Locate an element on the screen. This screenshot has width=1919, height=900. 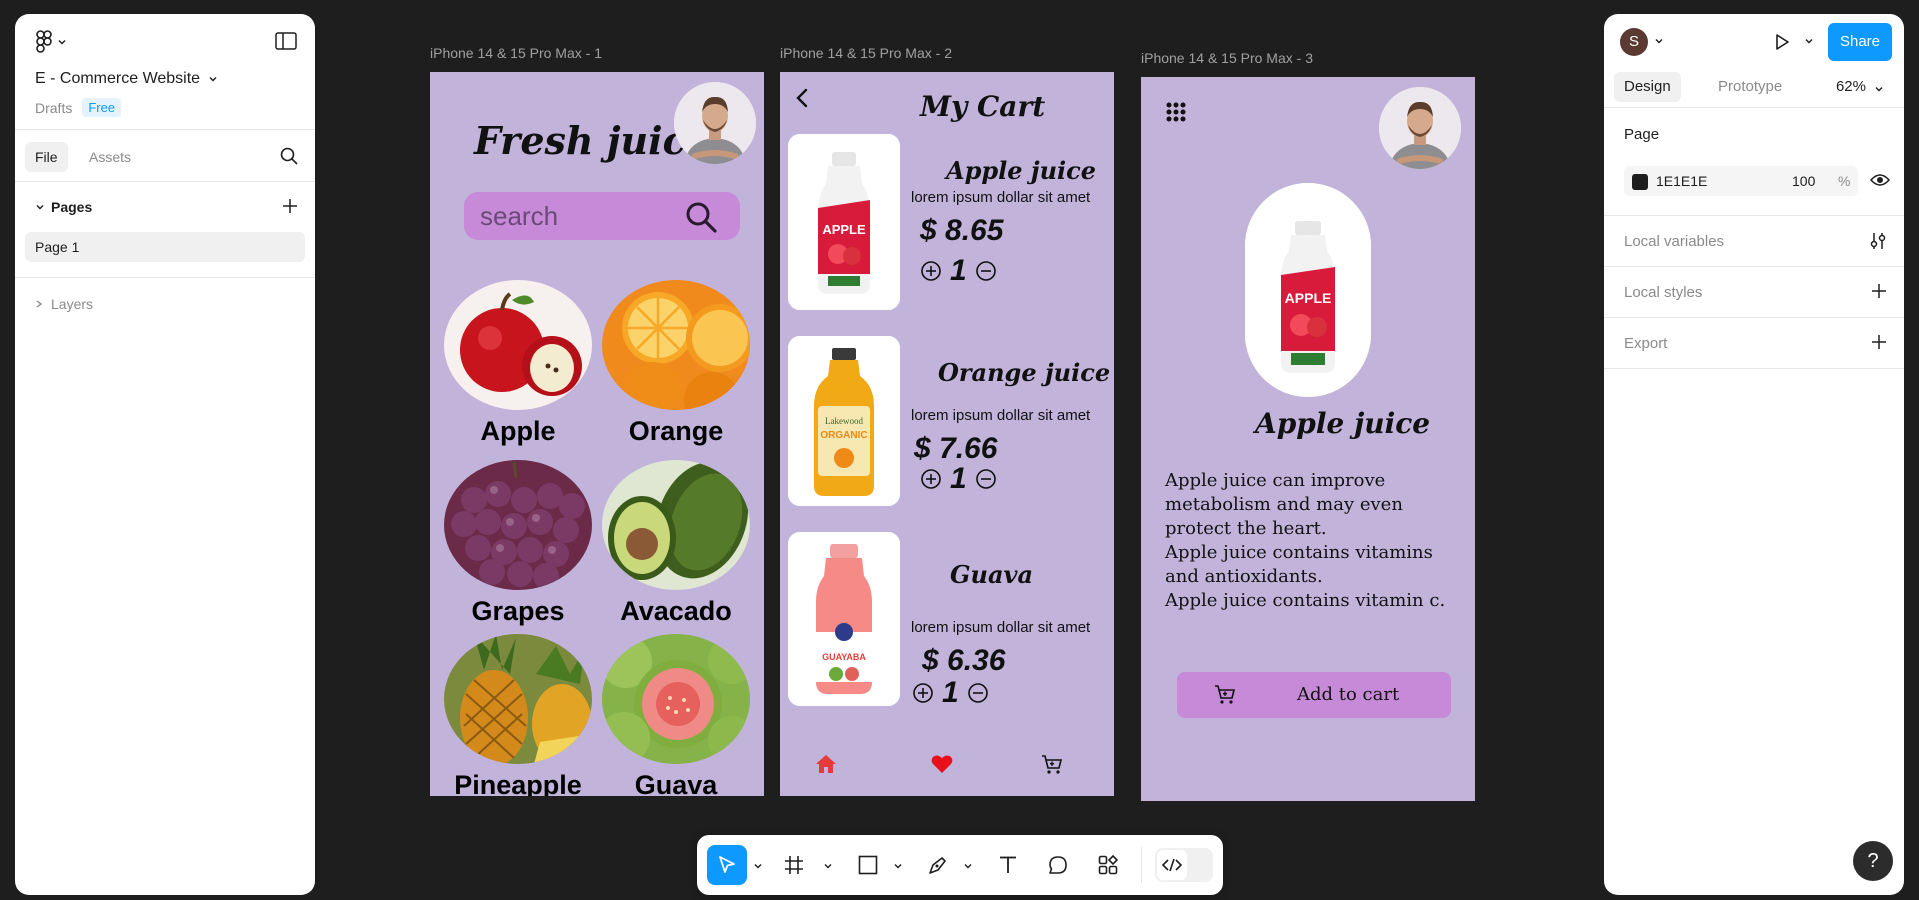
tab-prototype: Prototype is located at coordinates (1750, 87).